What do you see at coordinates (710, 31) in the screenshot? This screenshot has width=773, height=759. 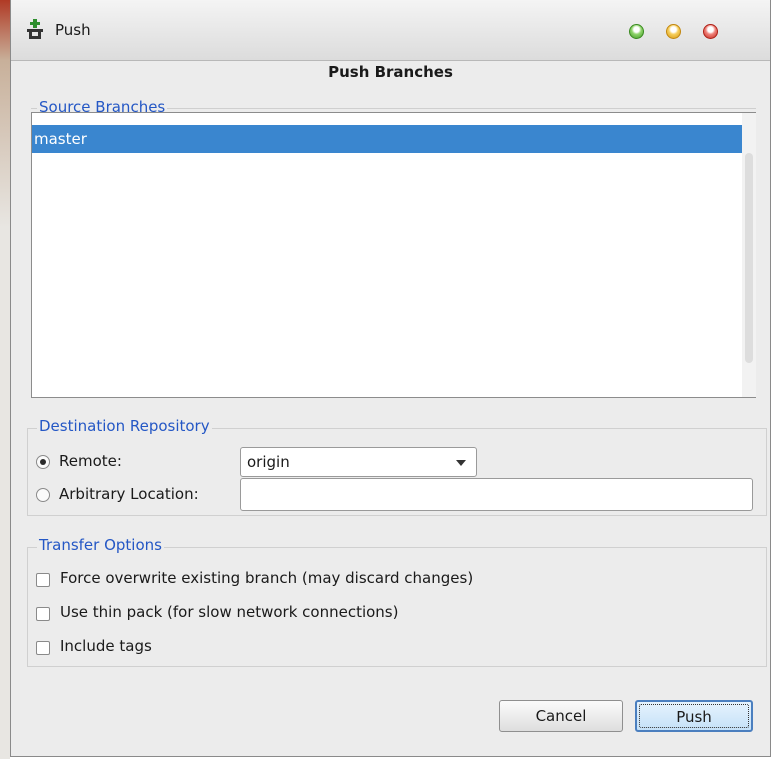 I see `close-button` at bounding box center [710, 31].